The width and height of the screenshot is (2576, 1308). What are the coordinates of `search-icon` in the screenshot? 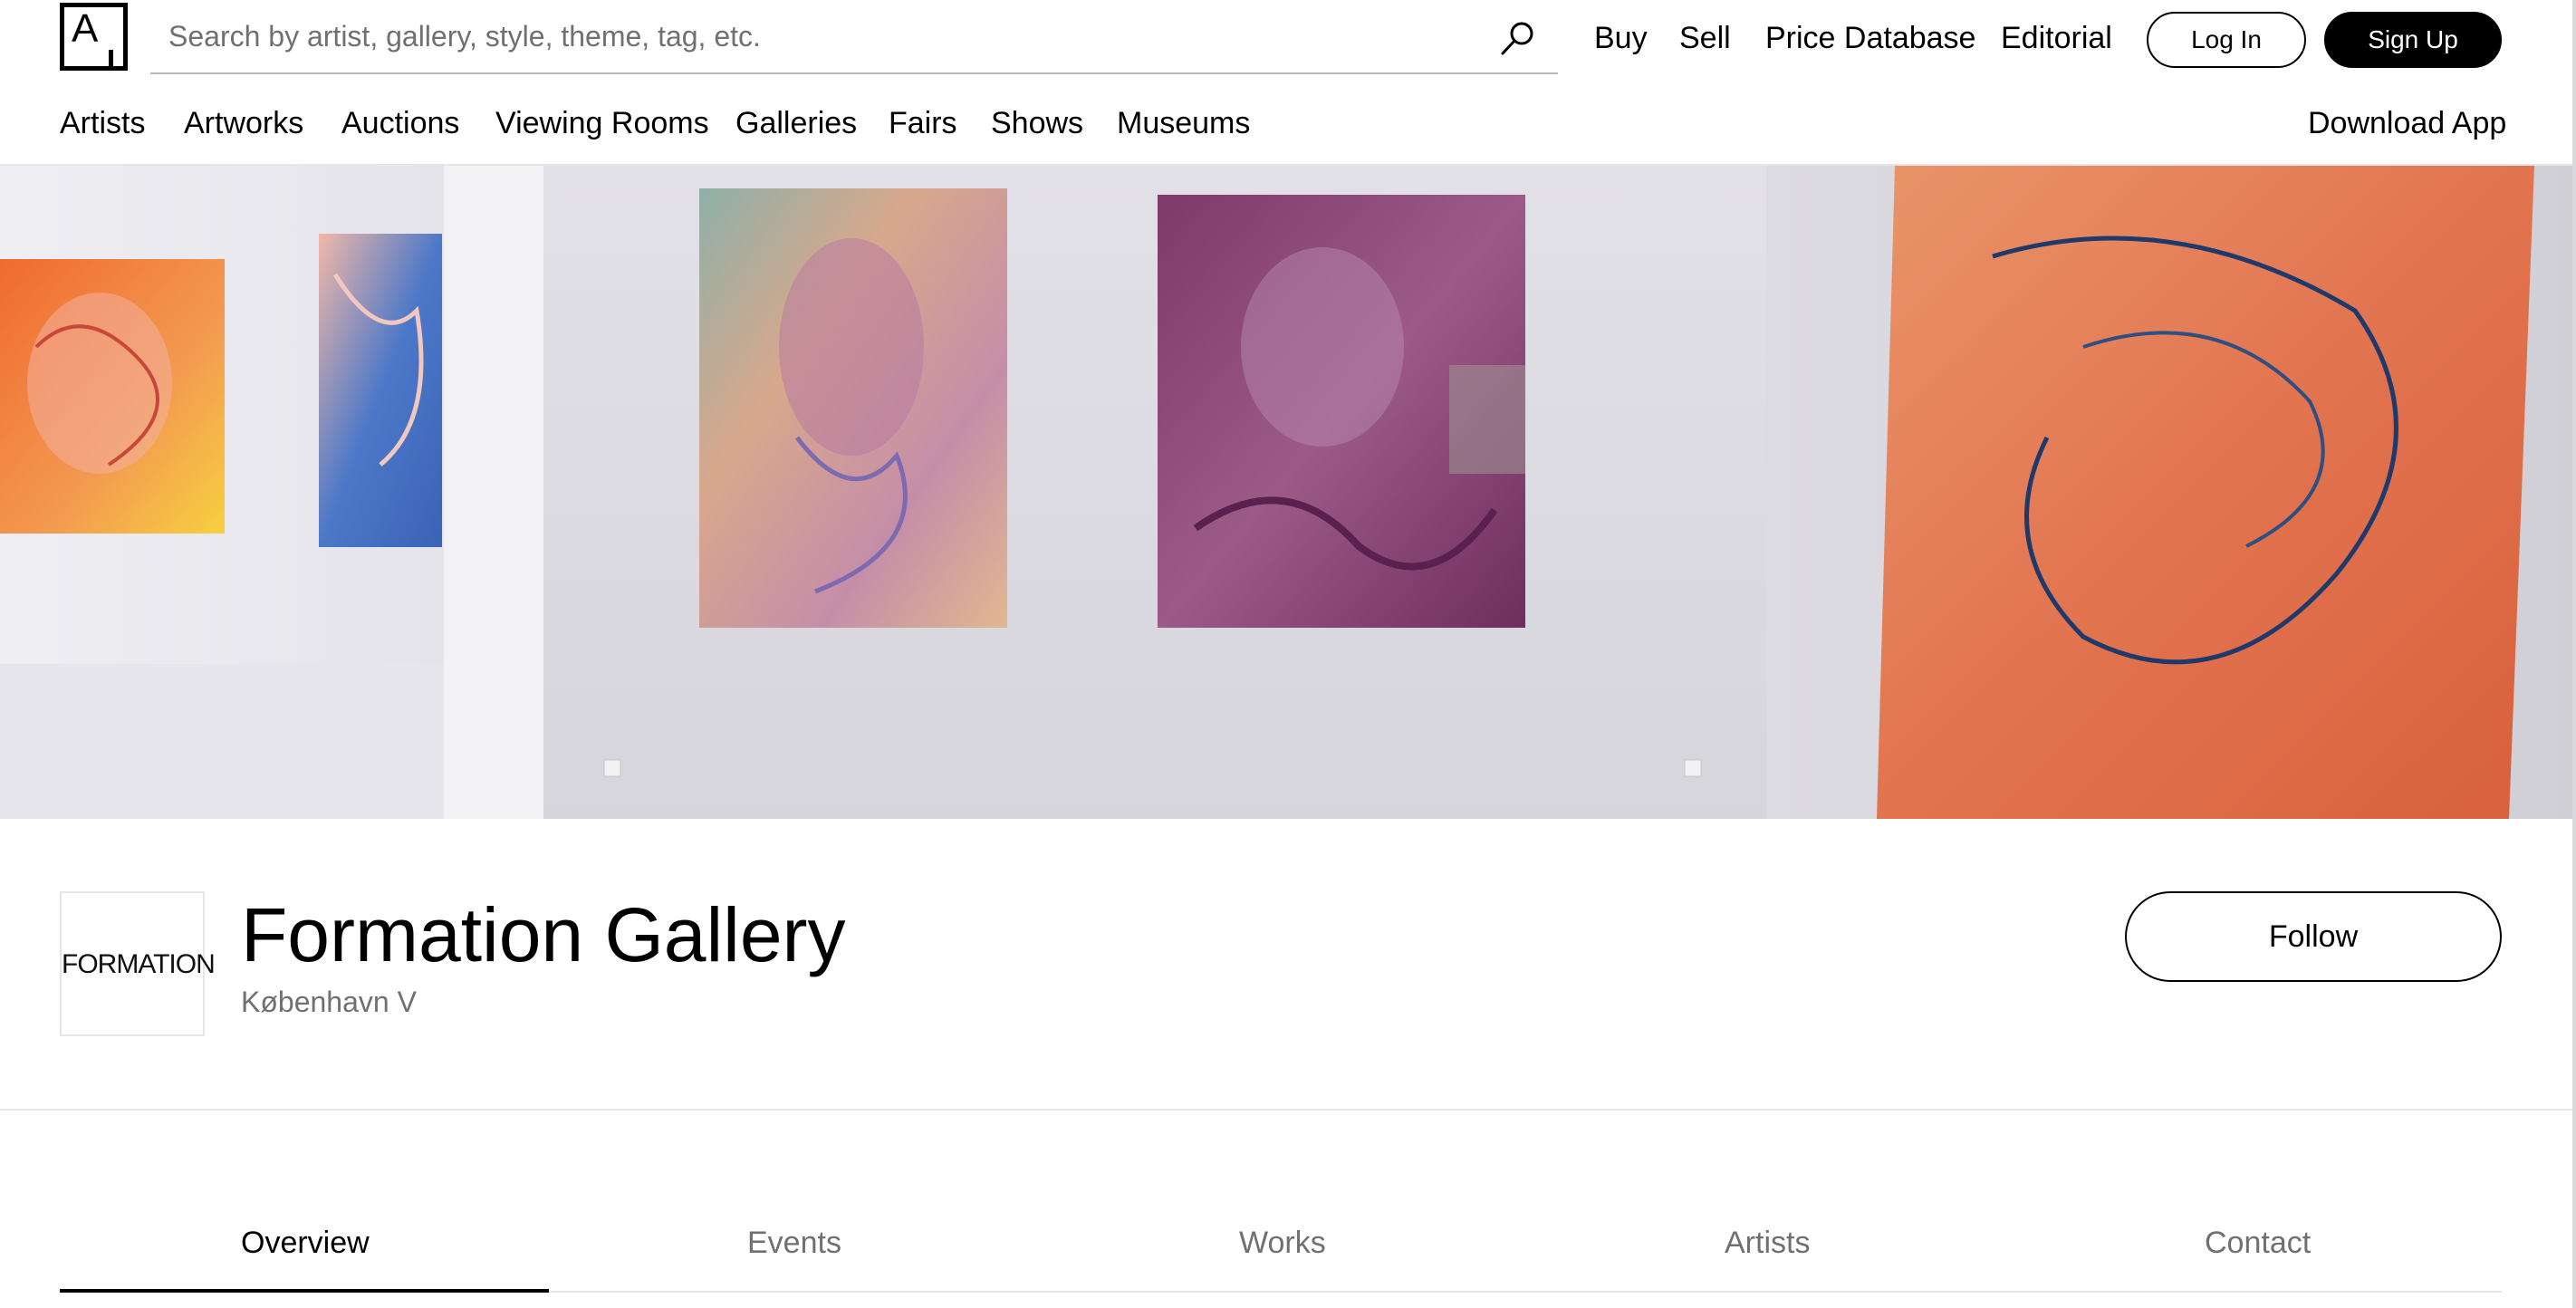 It's located at (1518, 38).